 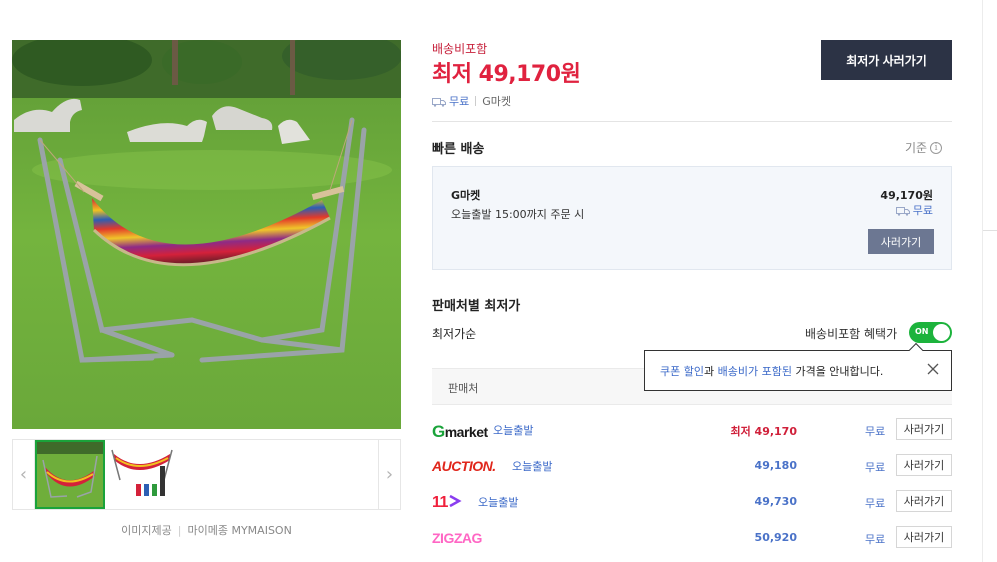 What do you see at coordinates (906, 195) in the screenshot?
I see `fast-delivery-price: 49,170원` at bounding box center [906, 195].